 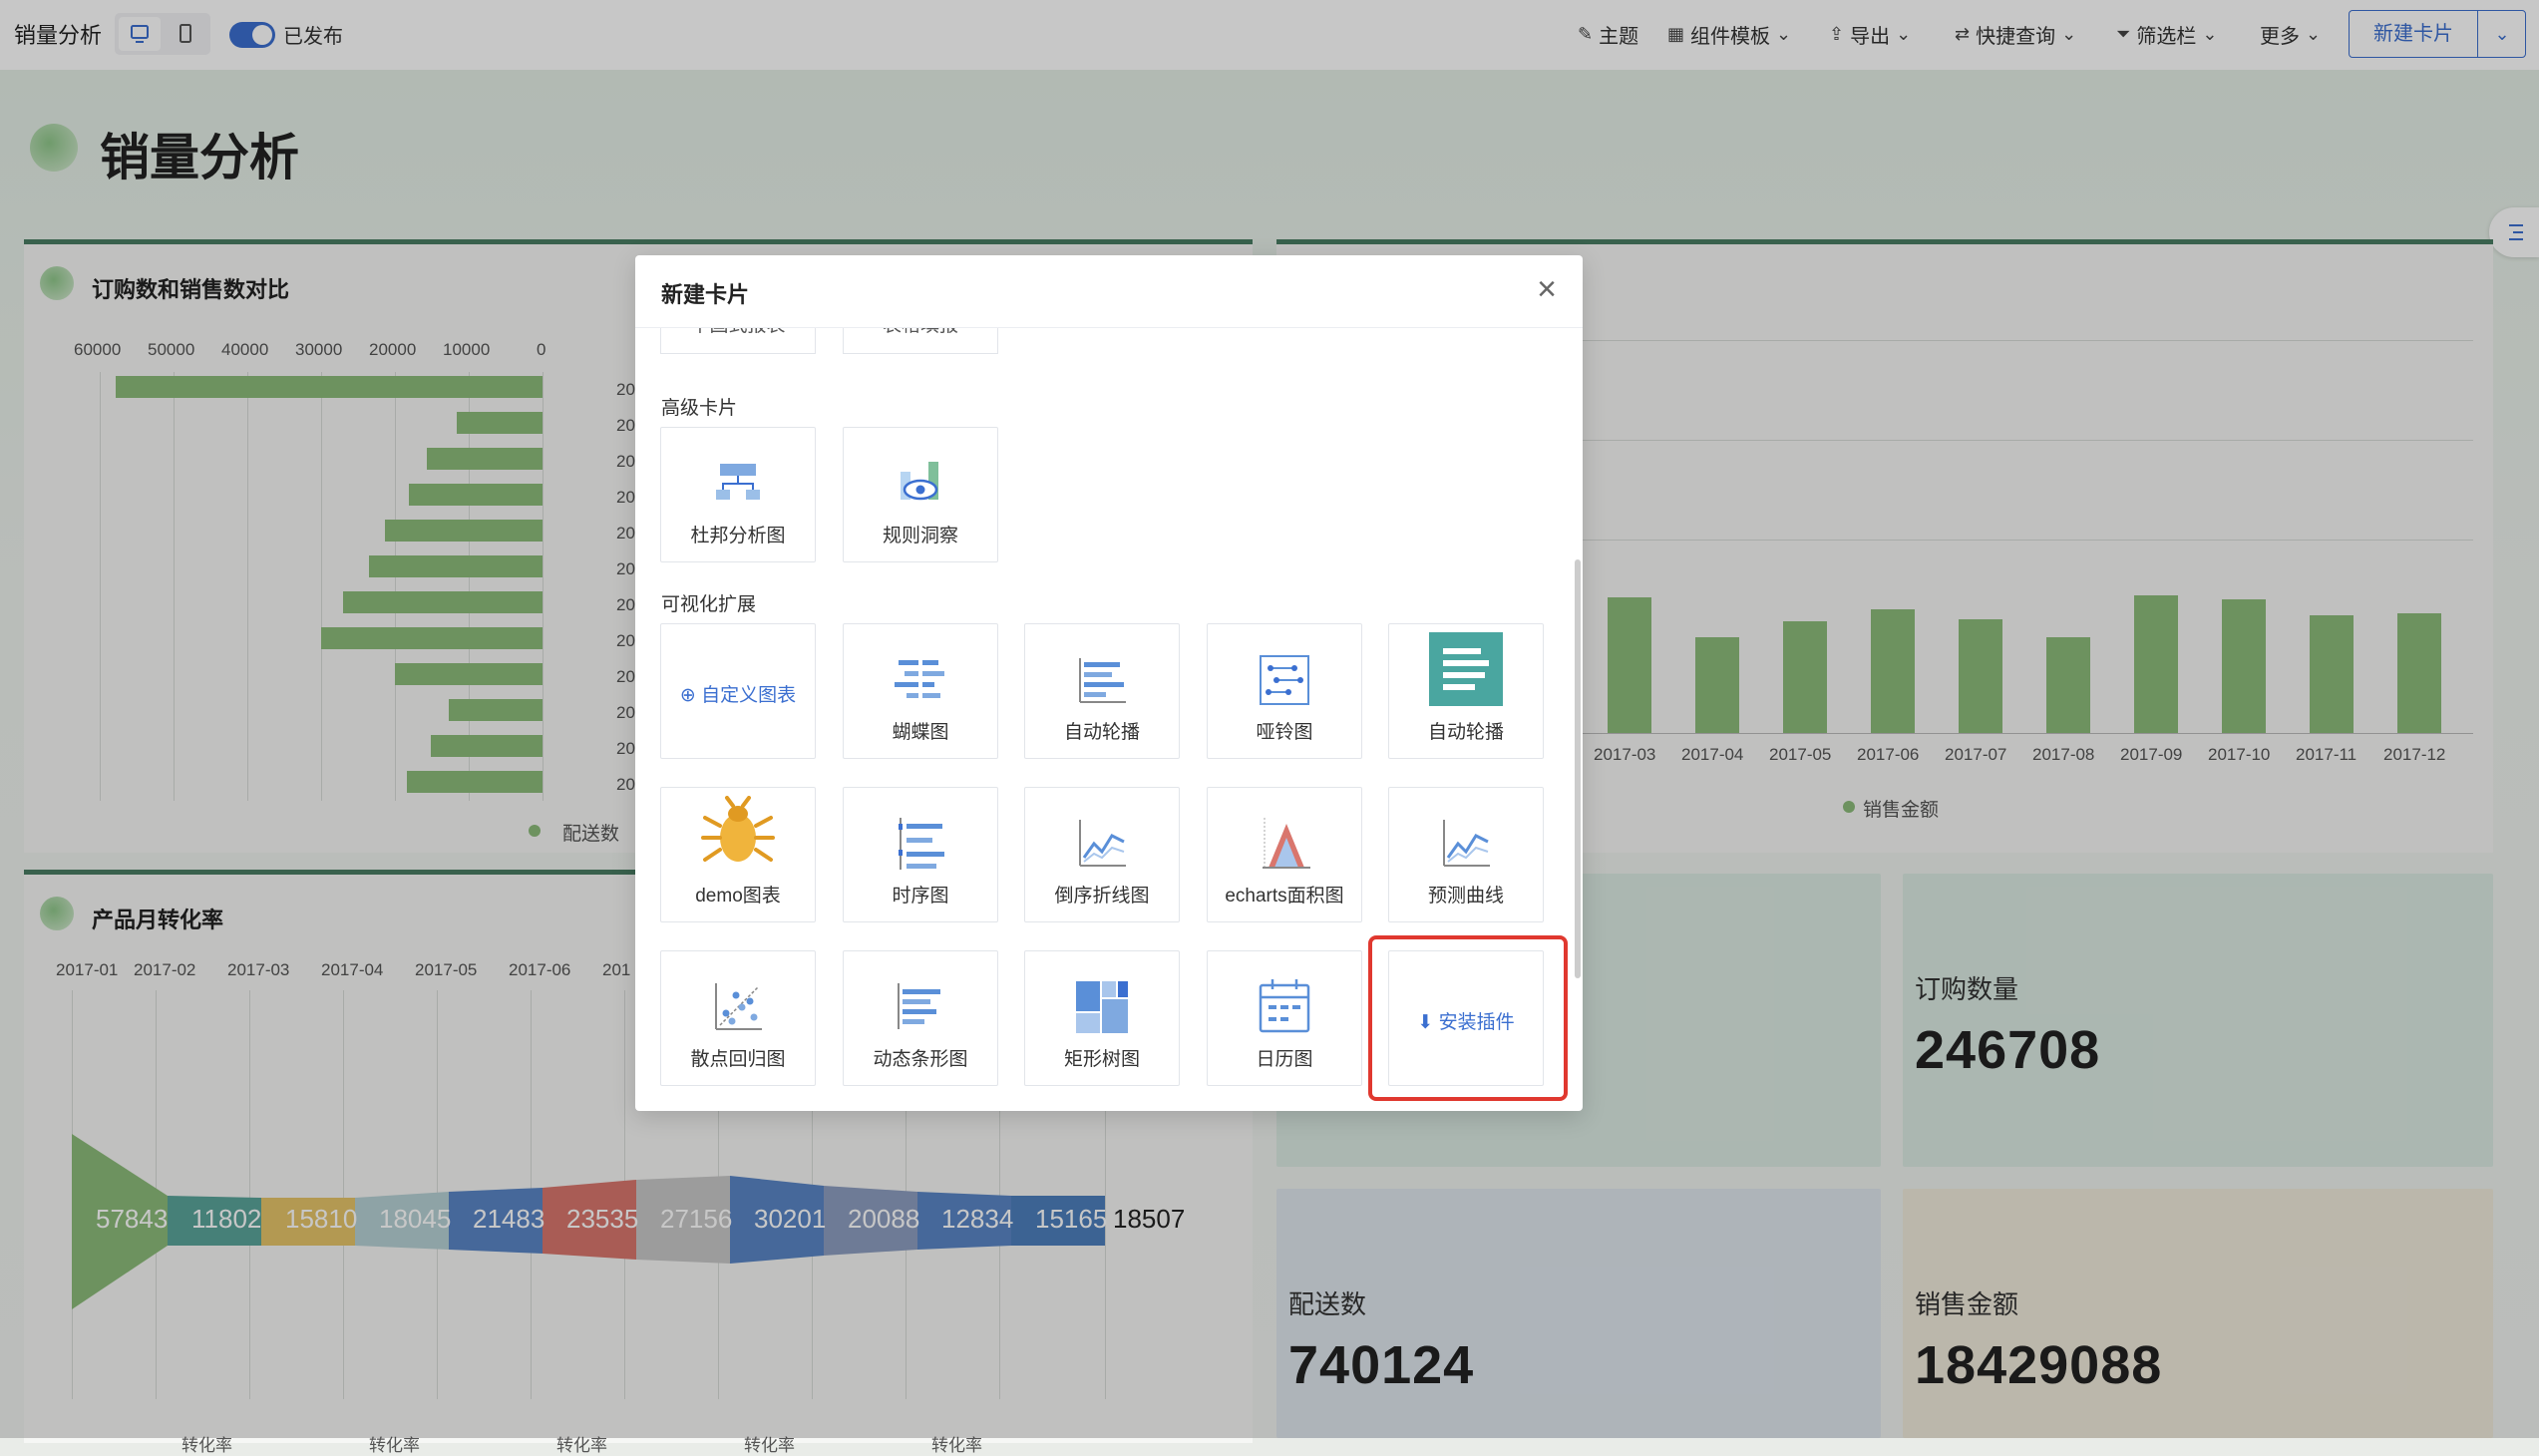 I want to click on dupont-icon, so click(x=738, y=482).